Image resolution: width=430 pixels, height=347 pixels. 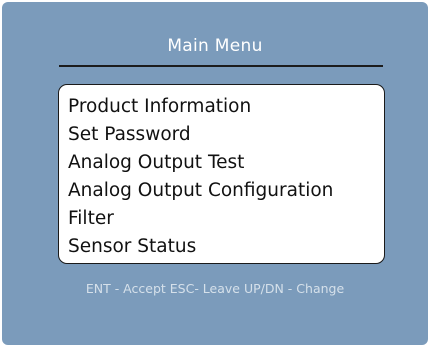 I want to click on title-divider, so click(x=221, y=66).